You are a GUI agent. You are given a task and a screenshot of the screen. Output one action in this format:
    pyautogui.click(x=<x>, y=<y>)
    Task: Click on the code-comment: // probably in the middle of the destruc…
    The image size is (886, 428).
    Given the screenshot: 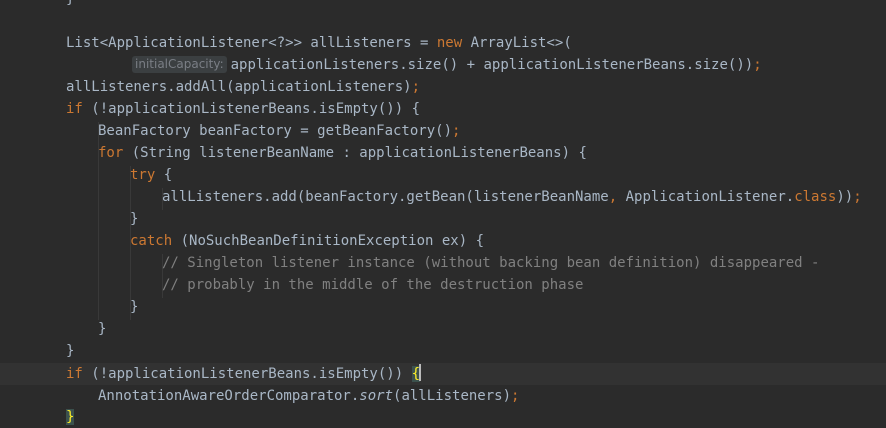 What is the action you would take?
    pyautogui.click(x=373, y=285)
    